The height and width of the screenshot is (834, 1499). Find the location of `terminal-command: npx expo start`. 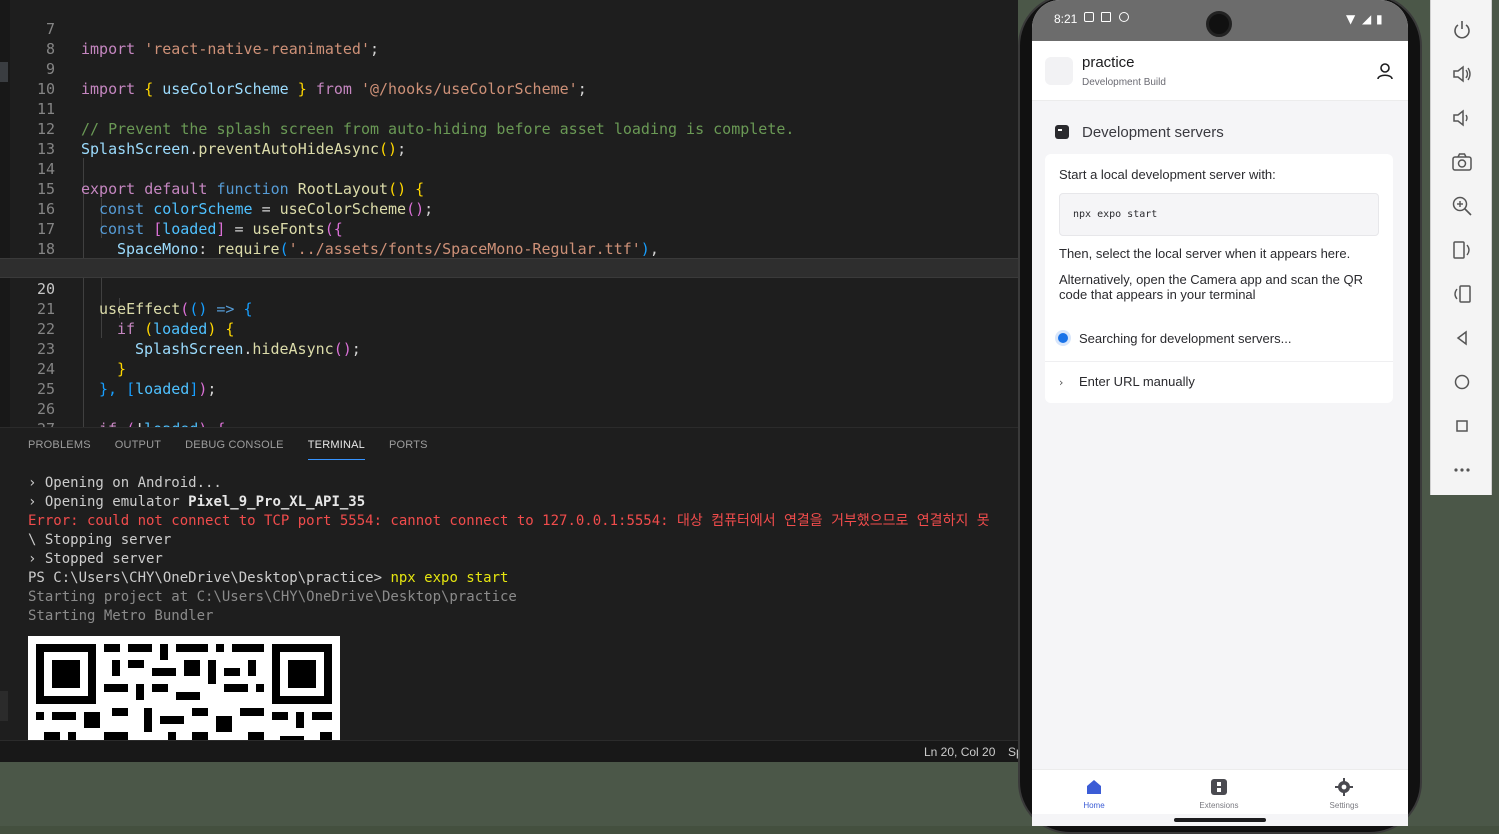

terminal-command: npx expo start is located at coordinates (449, 578).